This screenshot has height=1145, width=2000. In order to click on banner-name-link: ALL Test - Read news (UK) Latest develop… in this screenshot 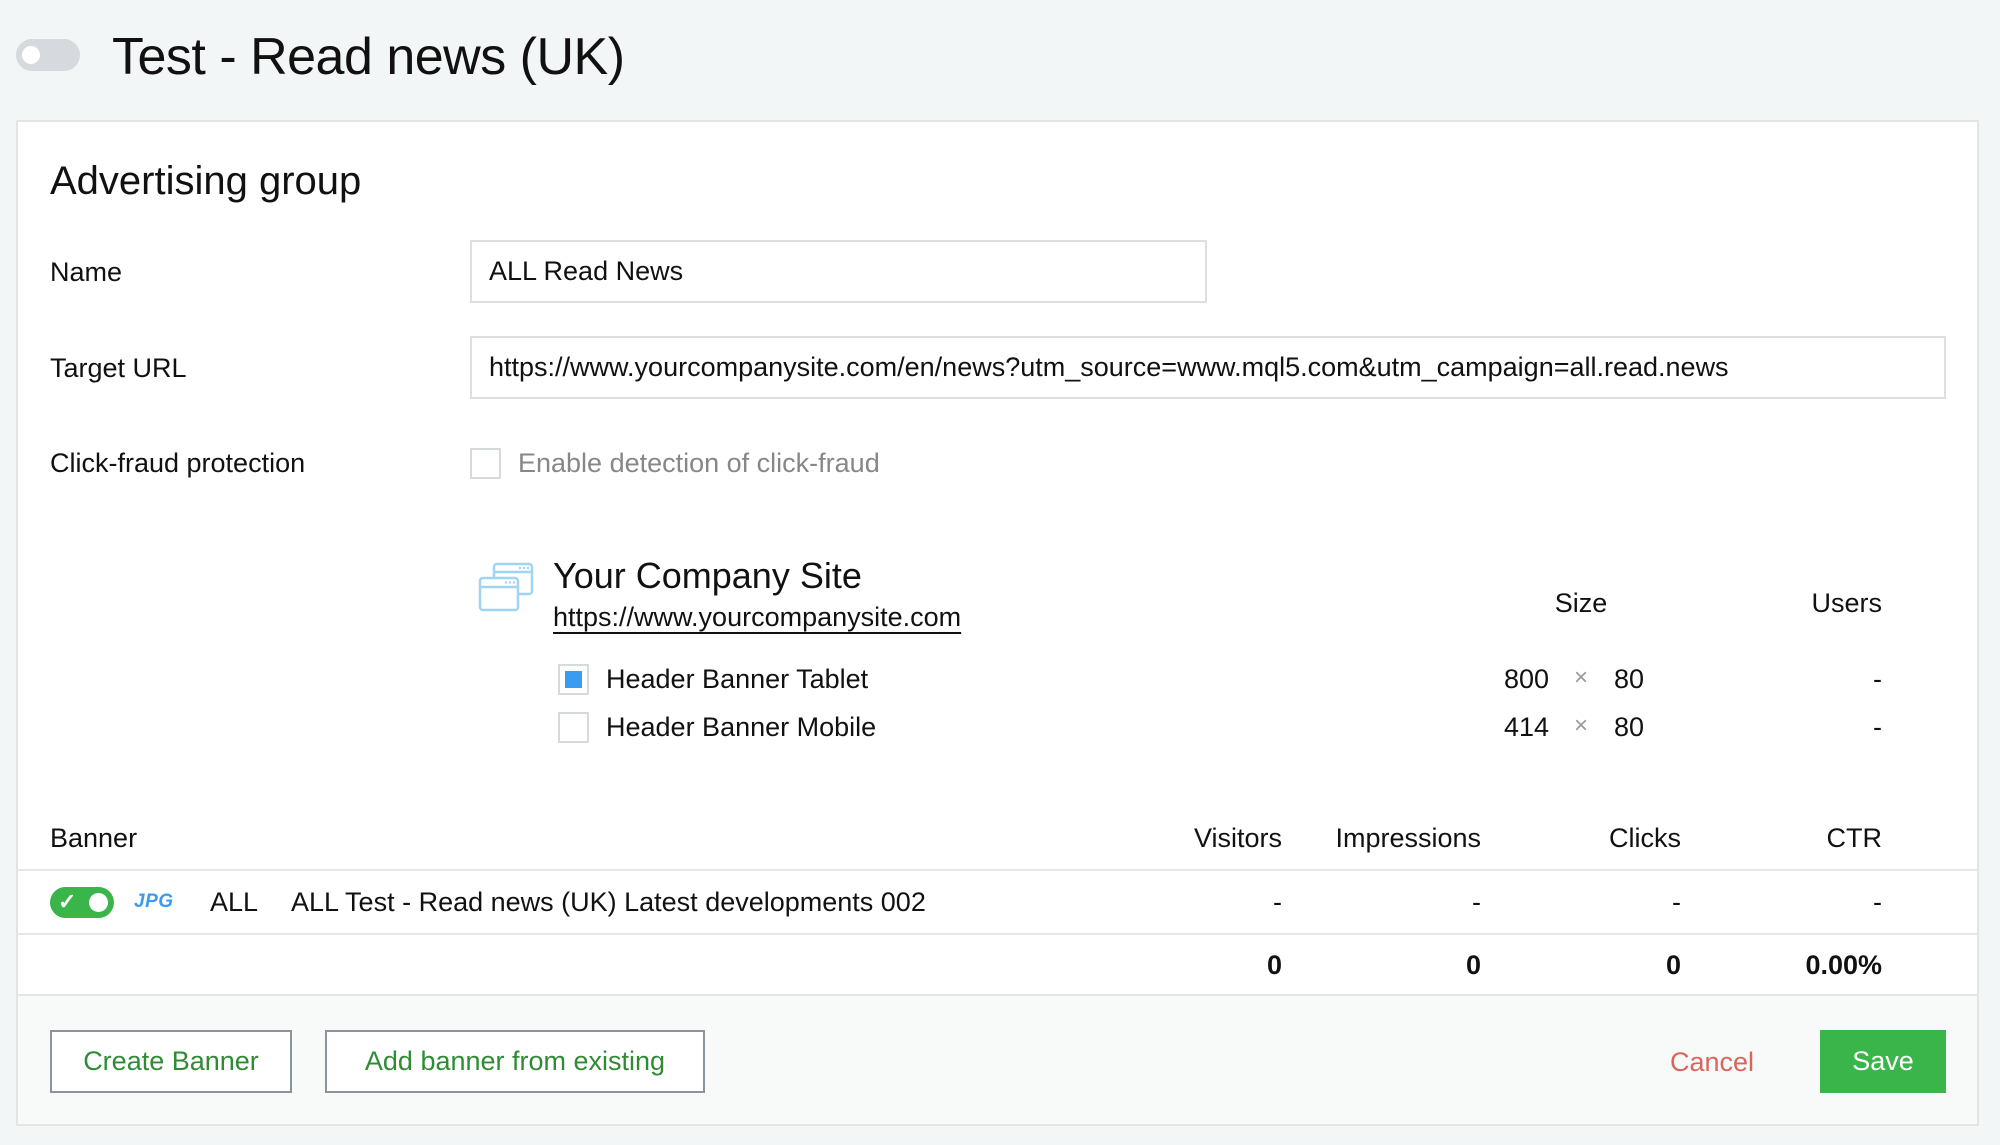, I will do `click(608, 902)`.